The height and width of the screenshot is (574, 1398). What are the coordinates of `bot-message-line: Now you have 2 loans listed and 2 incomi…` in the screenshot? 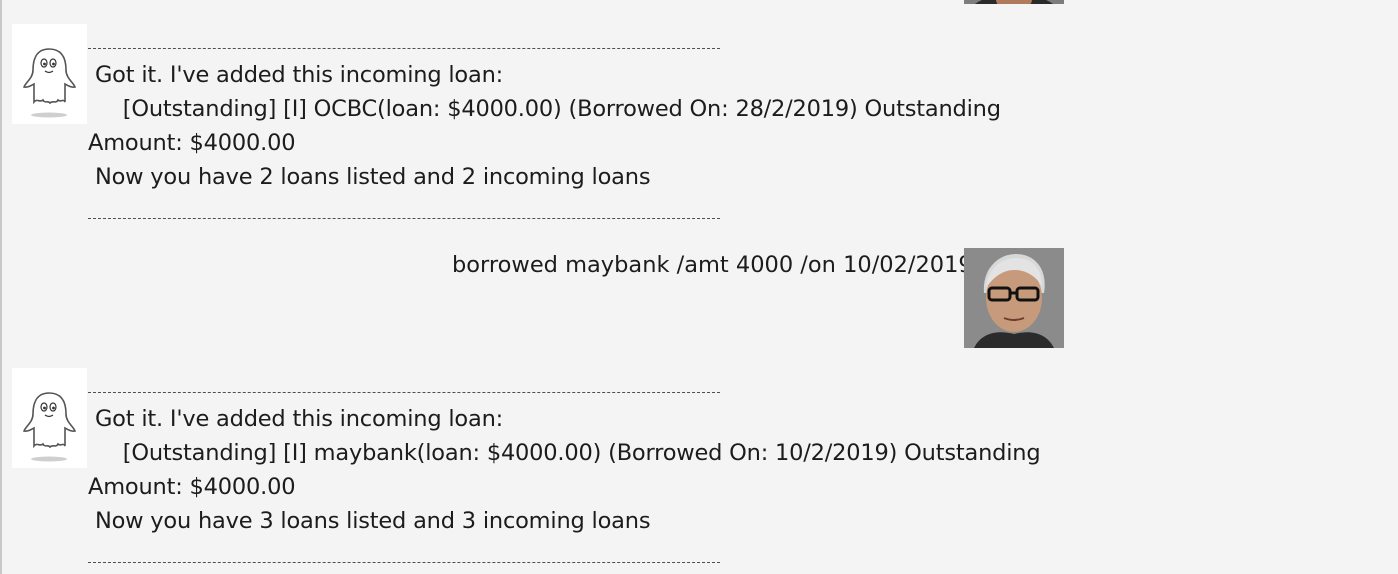 It's located at (369, 177).